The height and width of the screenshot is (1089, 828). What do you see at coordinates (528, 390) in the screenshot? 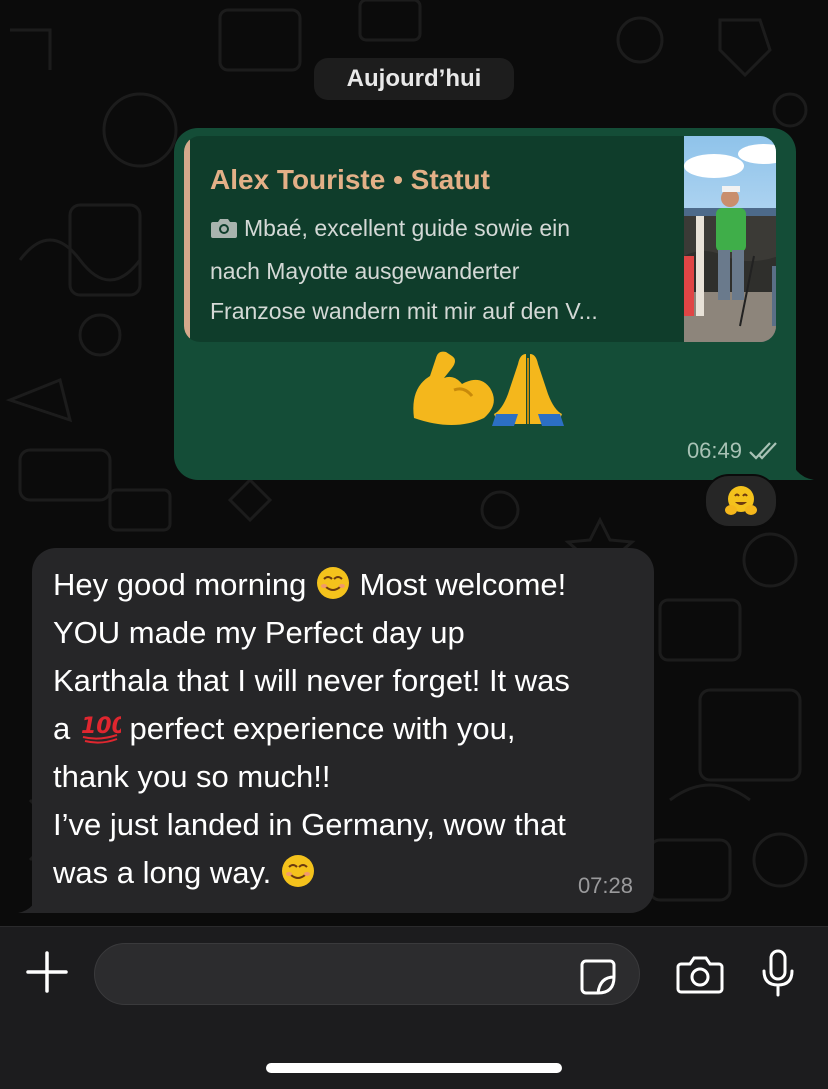
I see `folded-hands-emoji` at bounding box center [528, 390].